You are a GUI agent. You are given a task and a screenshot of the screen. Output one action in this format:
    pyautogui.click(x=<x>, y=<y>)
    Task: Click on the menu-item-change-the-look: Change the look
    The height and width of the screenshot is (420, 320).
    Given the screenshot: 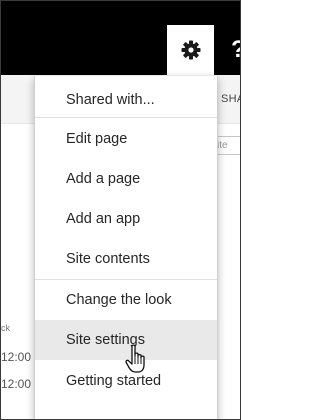 What is the action you would take?
    pyautogui.click(x=126, y=300)
    